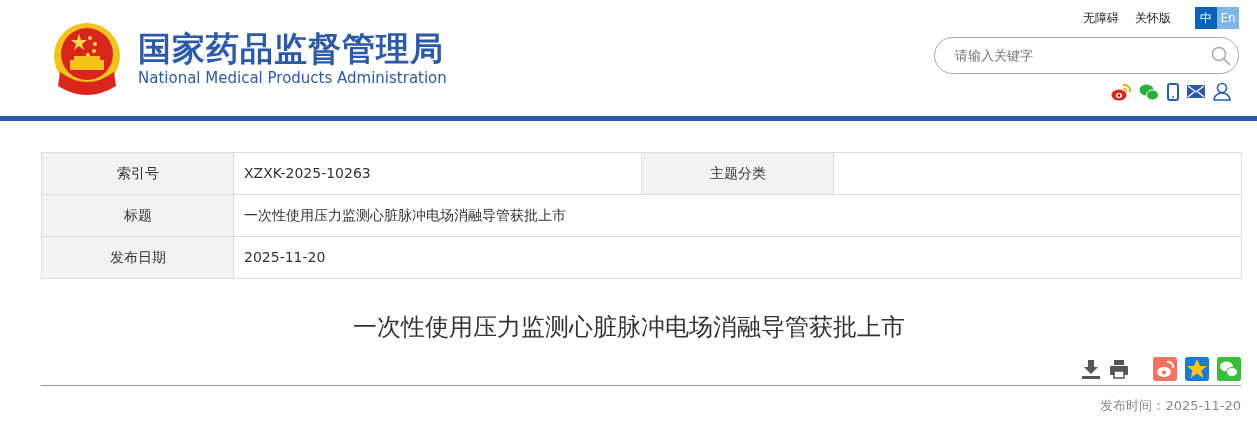 The height and width of the screenshot is (424, 1257). Describe the element at coordinates (87, 60) in the screenshot. I see `national-emblem-icon` at that location.